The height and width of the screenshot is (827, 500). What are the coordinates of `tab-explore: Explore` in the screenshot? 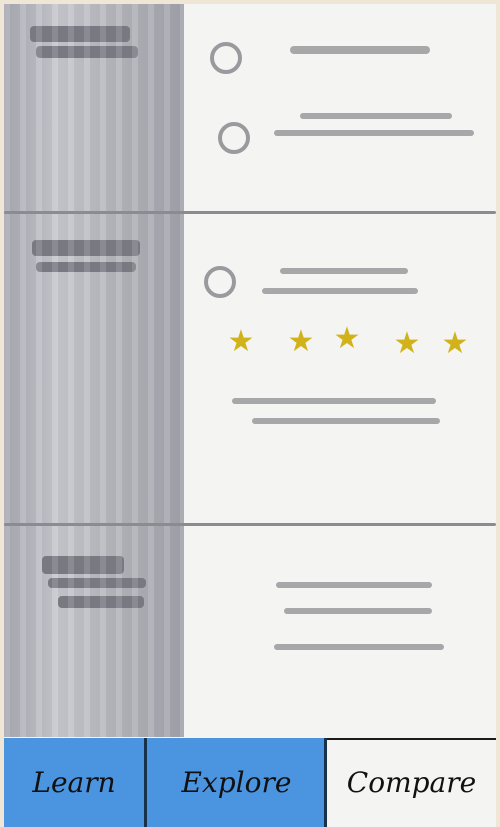 It's located at (236, 782).